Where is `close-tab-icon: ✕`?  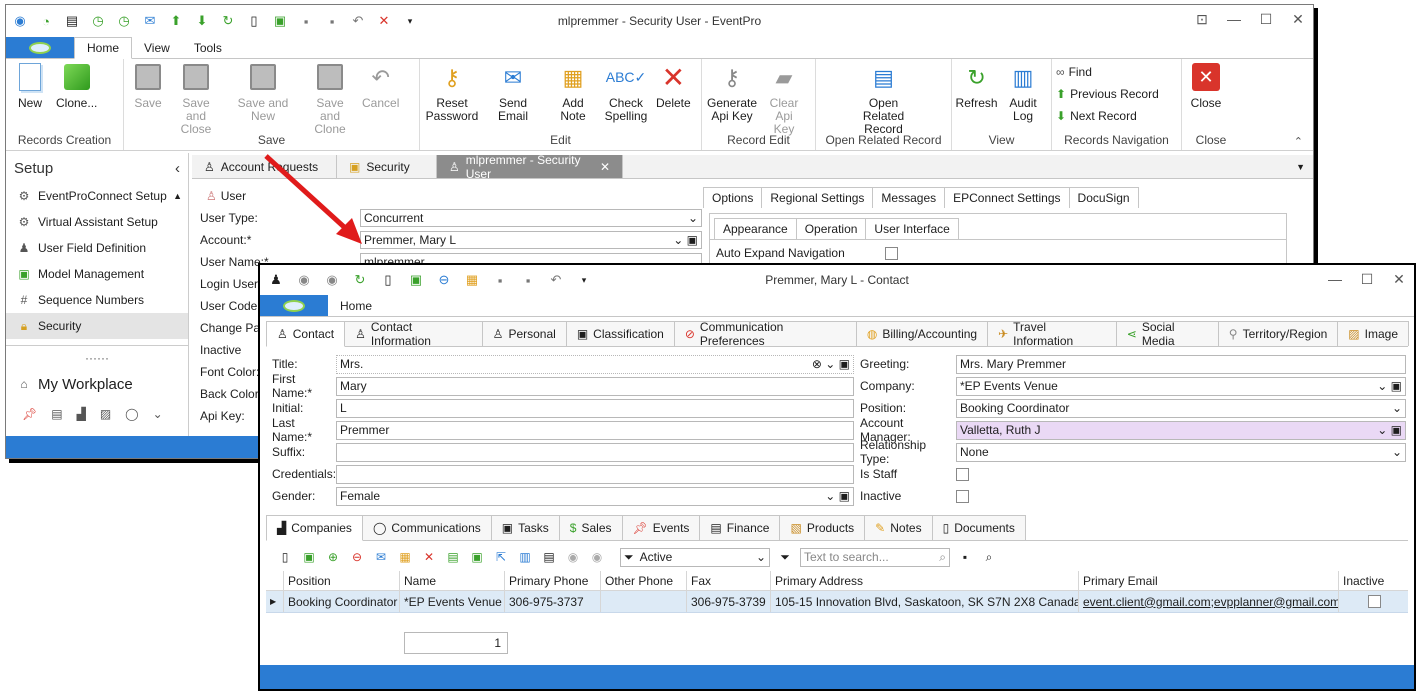 close-tab-icon: ✕ is located at coordinates (605, 167).